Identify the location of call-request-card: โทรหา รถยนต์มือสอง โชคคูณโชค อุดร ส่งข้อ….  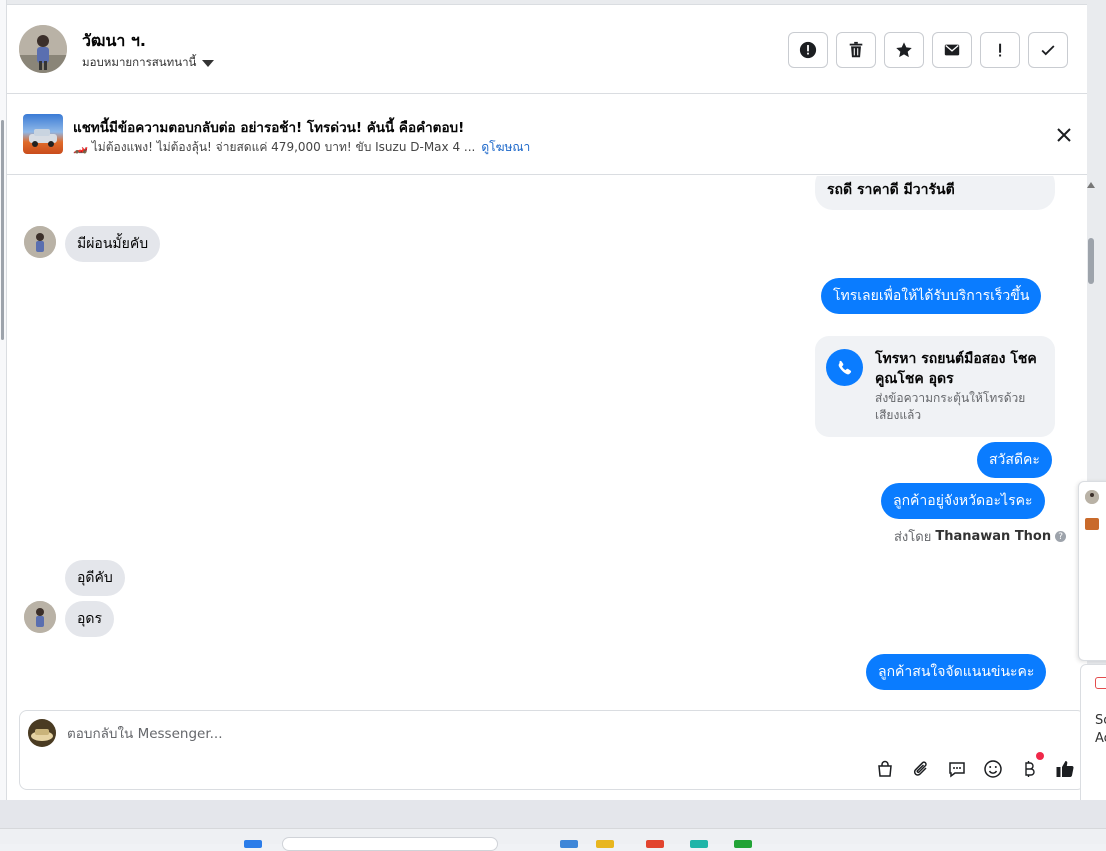
(935, 386).